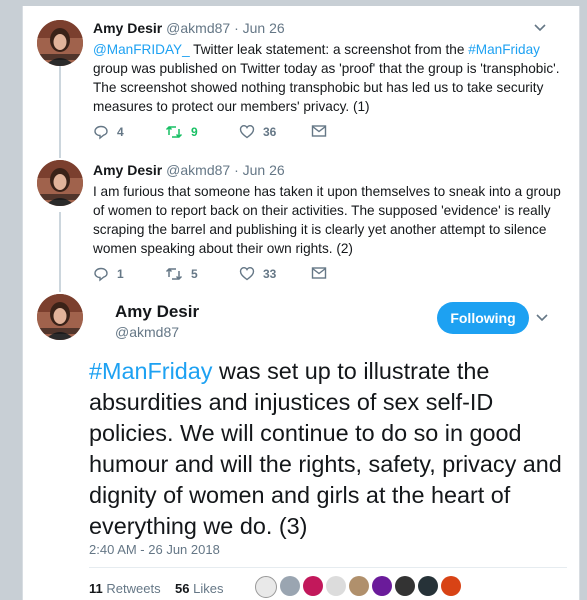 Image resolution: width=587 pixels, height=600 pixels. I want to click on retweet-button: 5, so click(181, 274).